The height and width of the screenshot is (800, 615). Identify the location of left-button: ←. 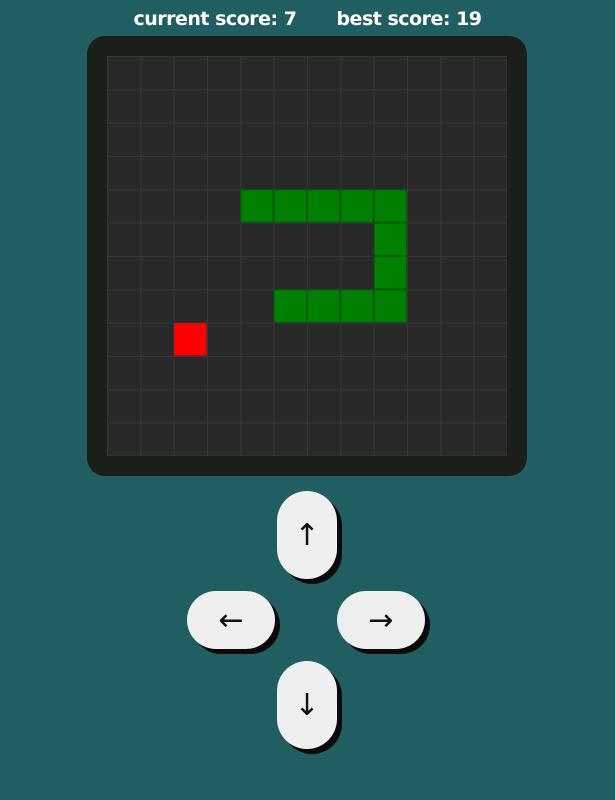
(231, 620).